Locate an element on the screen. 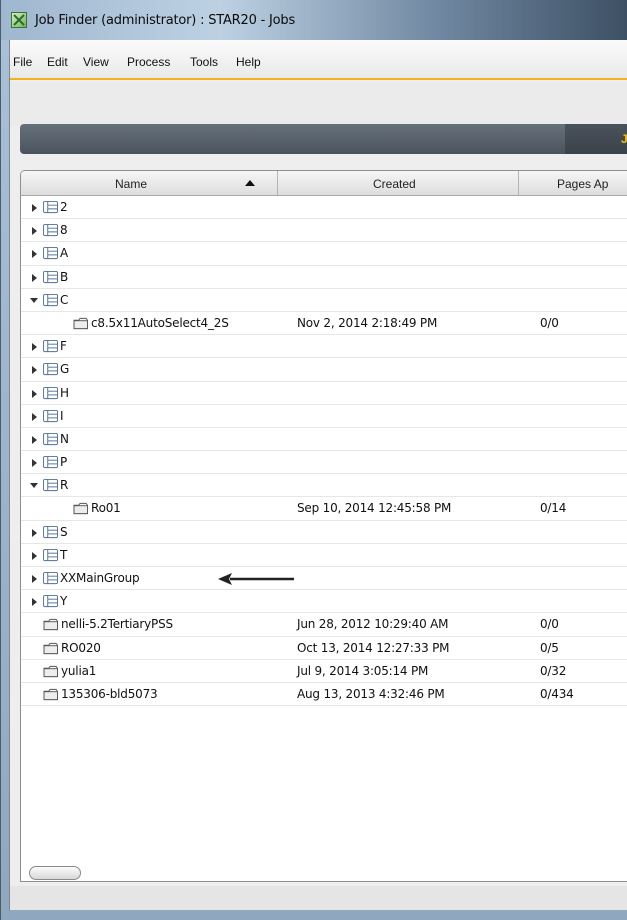  group-row: S is located at coordinates (324, 532).